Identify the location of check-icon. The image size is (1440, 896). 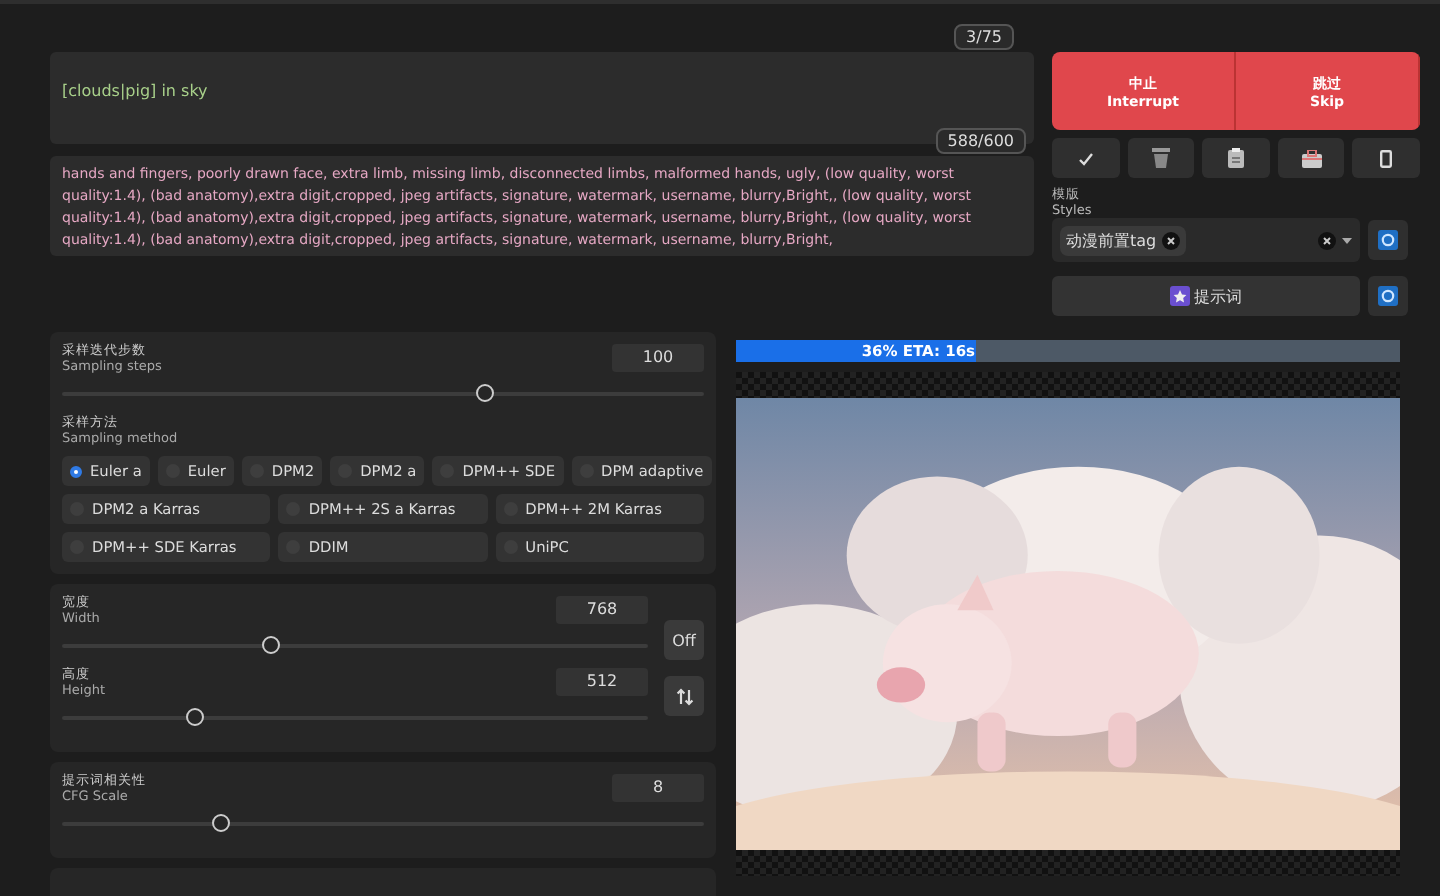
(1085, 158).